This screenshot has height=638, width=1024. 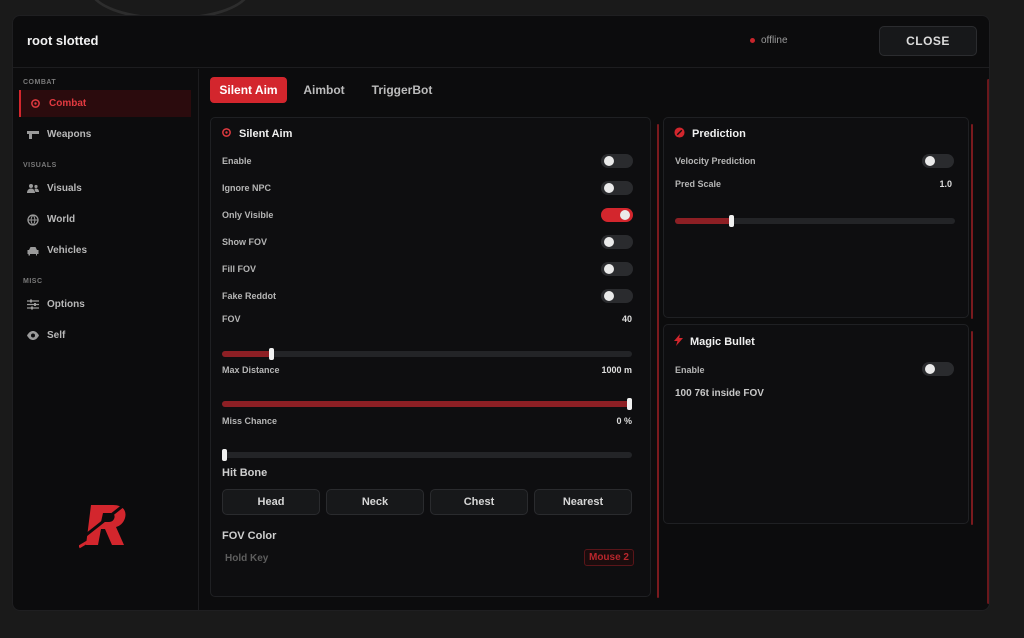 What do you see at coordinates (244, 242) in the screenshot?
I see `toggle-label: Show FOV` at bounding box center [244, 242].